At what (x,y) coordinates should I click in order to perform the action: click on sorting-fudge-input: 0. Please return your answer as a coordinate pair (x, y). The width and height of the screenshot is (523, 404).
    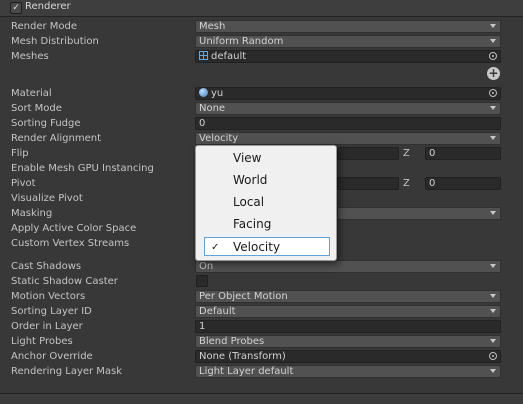
    Looking at the image, I should click on (348, 123).